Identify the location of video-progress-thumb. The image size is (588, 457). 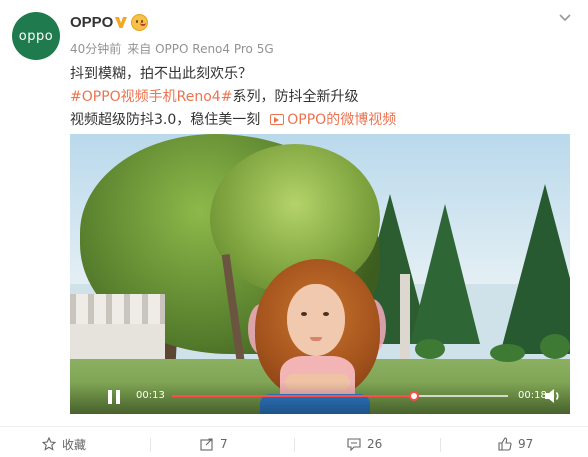
(413, 396).